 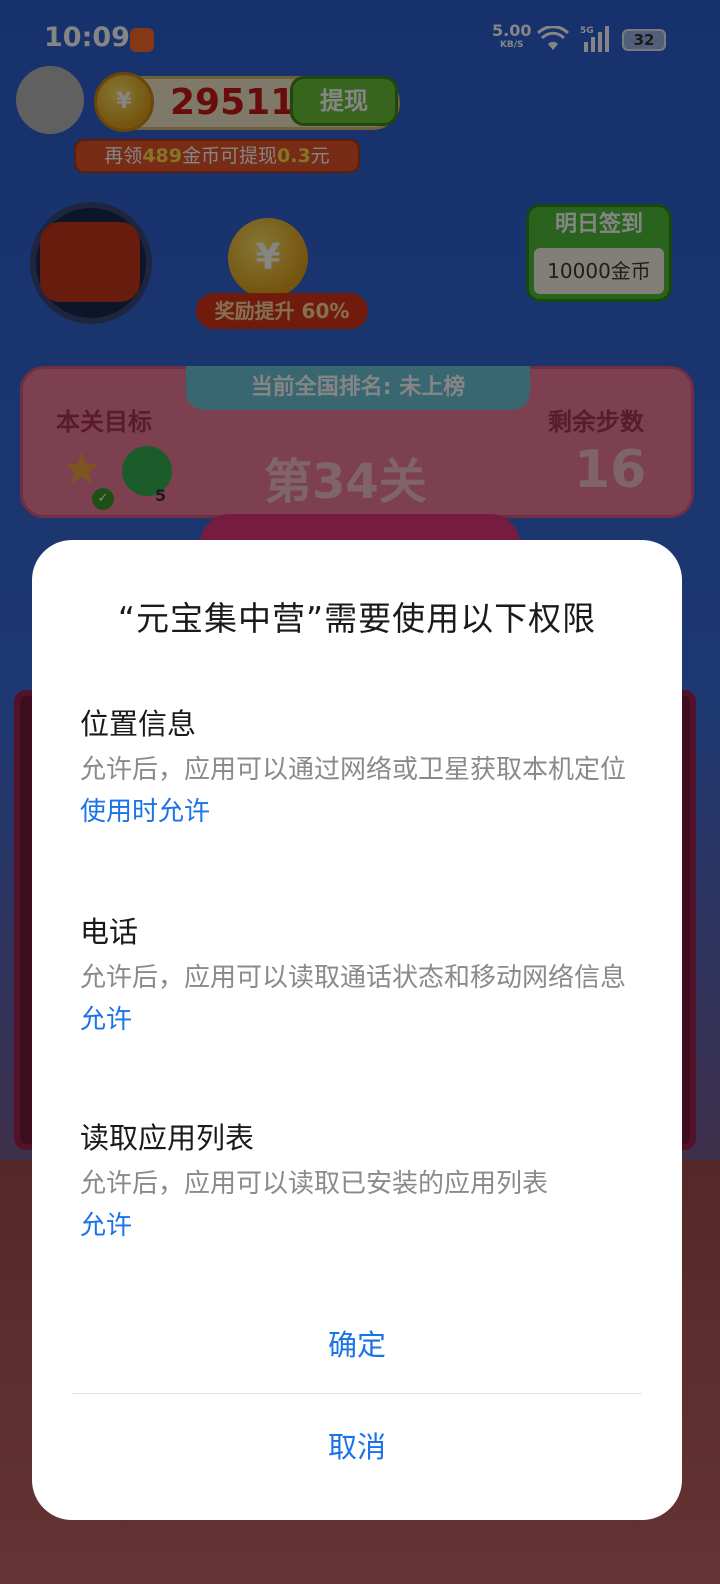 What do you see at coordinates (167, 1138) in the screenshot?
I see `permission-name: 读取应用列表` at bounding box center [167, 1138].